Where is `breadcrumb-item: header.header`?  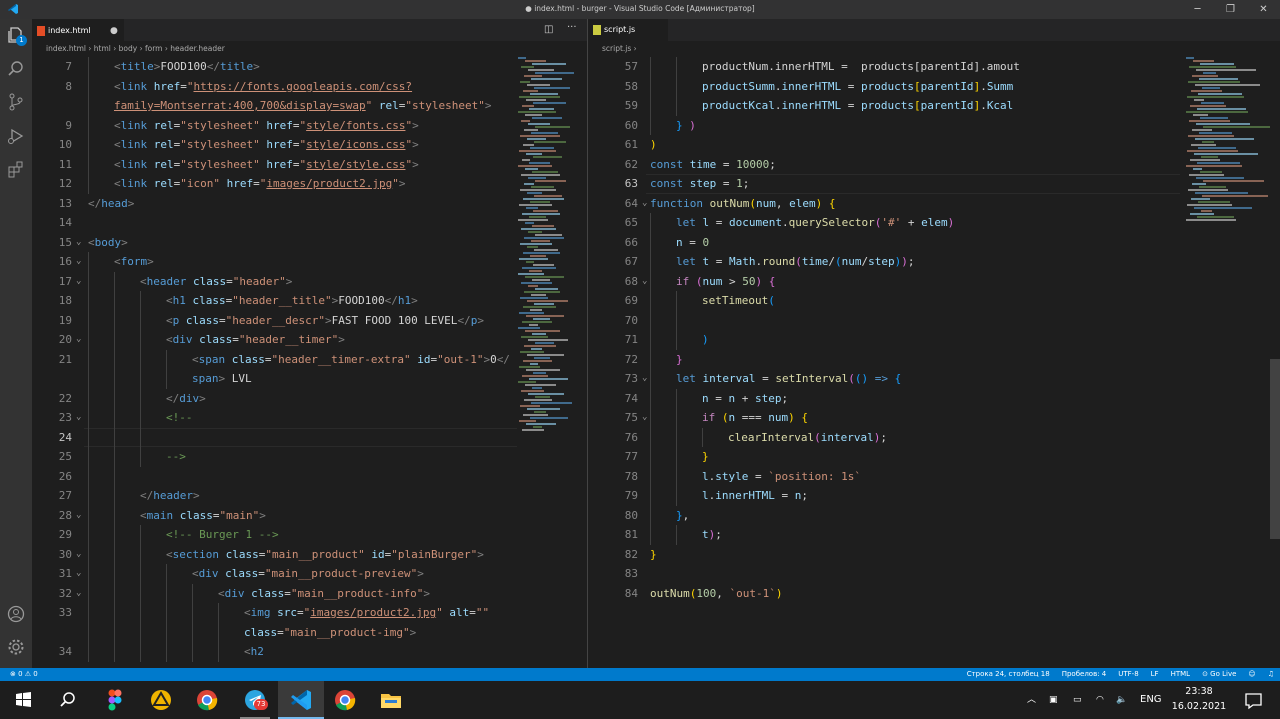
breadcrumb-item: header.header is located at coordinates (197, 48).